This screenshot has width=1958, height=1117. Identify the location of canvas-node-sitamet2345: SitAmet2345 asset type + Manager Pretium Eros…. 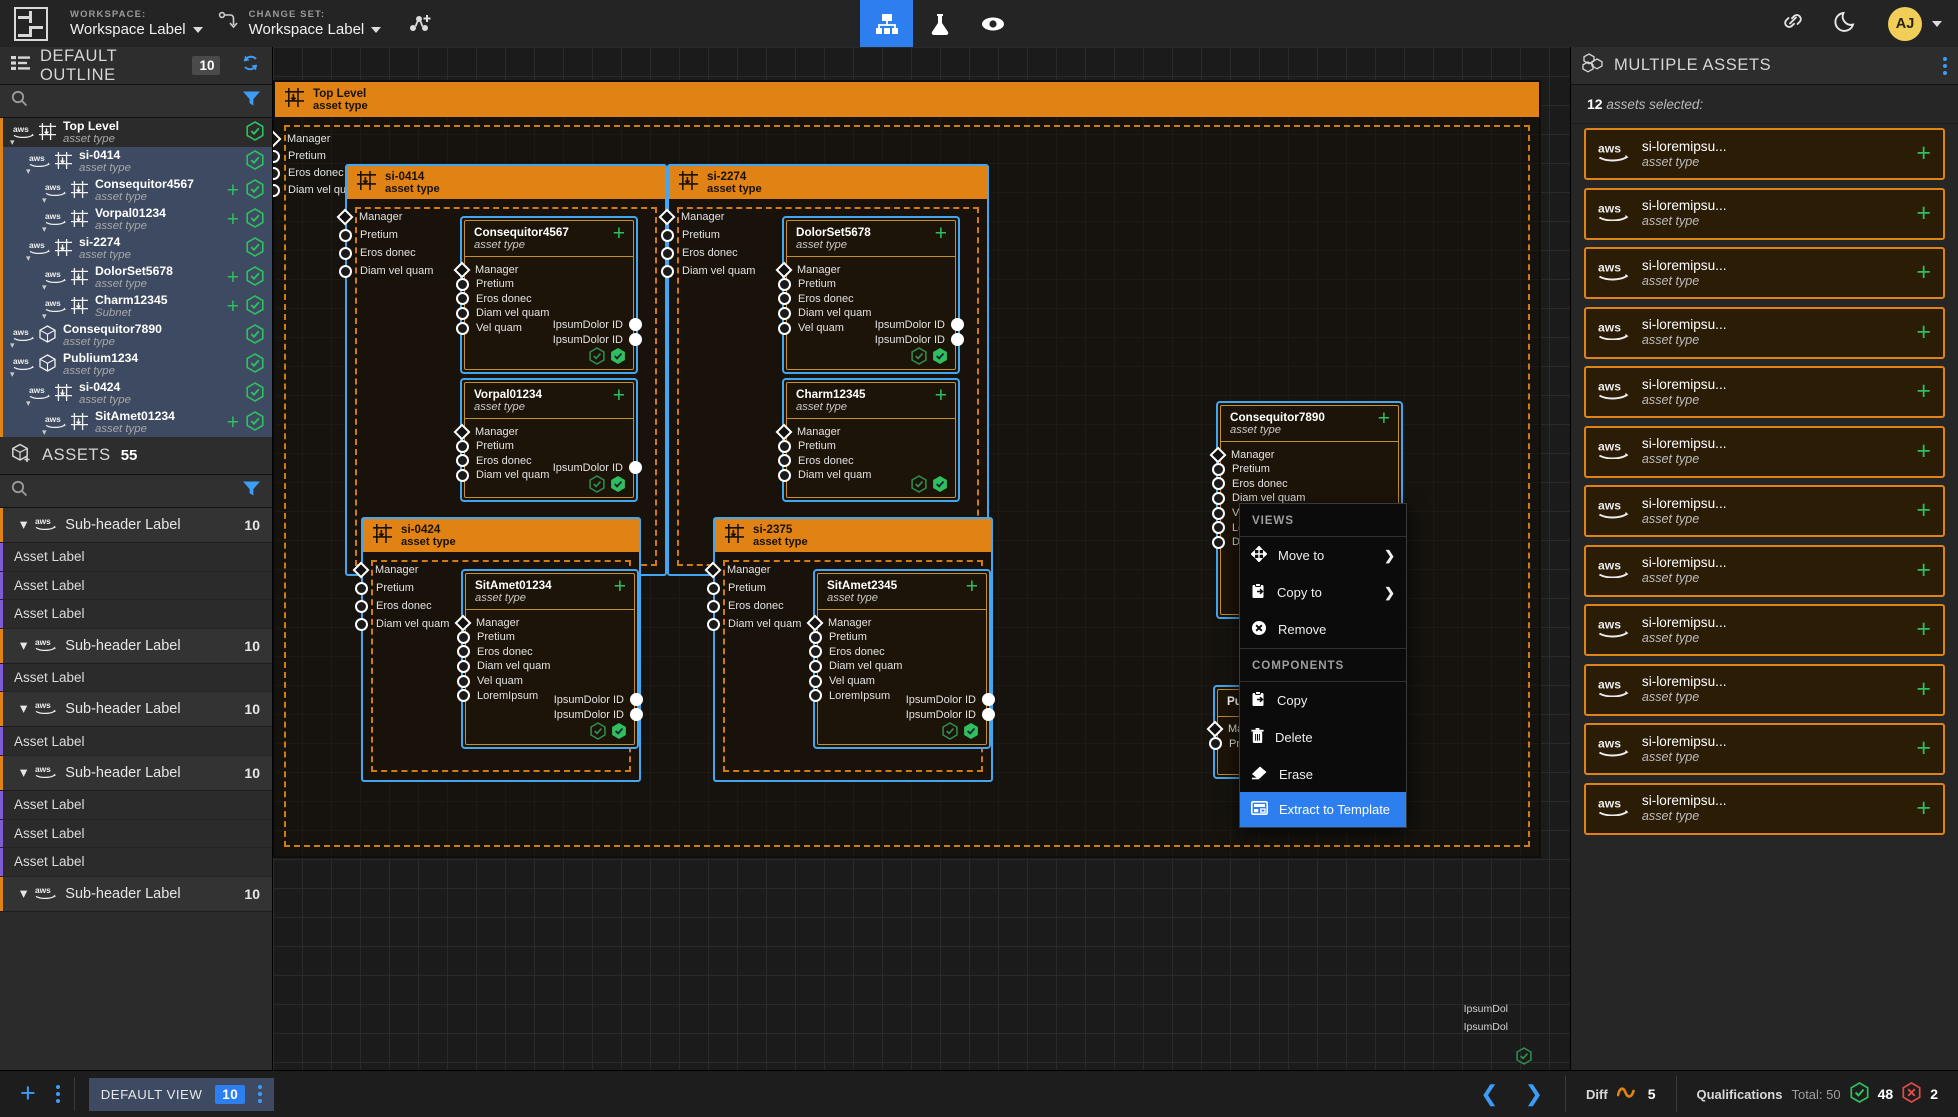
(900, 659).